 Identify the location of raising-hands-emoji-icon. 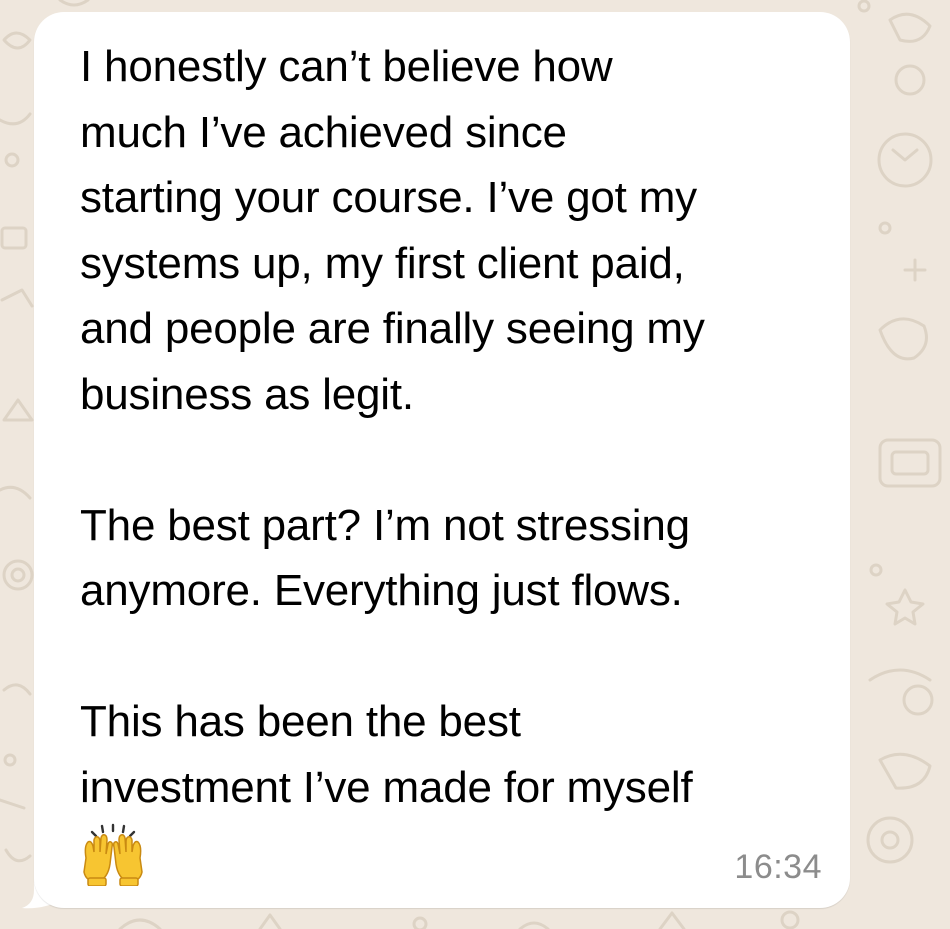
(113, 854).